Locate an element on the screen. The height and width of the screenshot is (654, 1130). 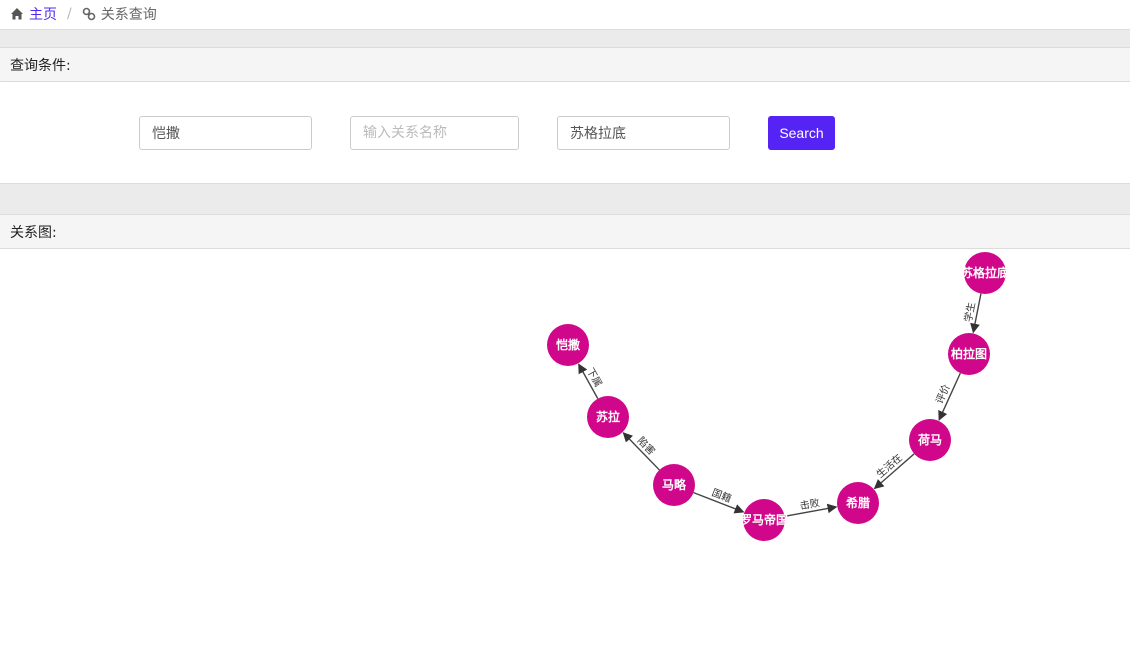
graph-node: 恺撒 is located at coordinates (568, 345).